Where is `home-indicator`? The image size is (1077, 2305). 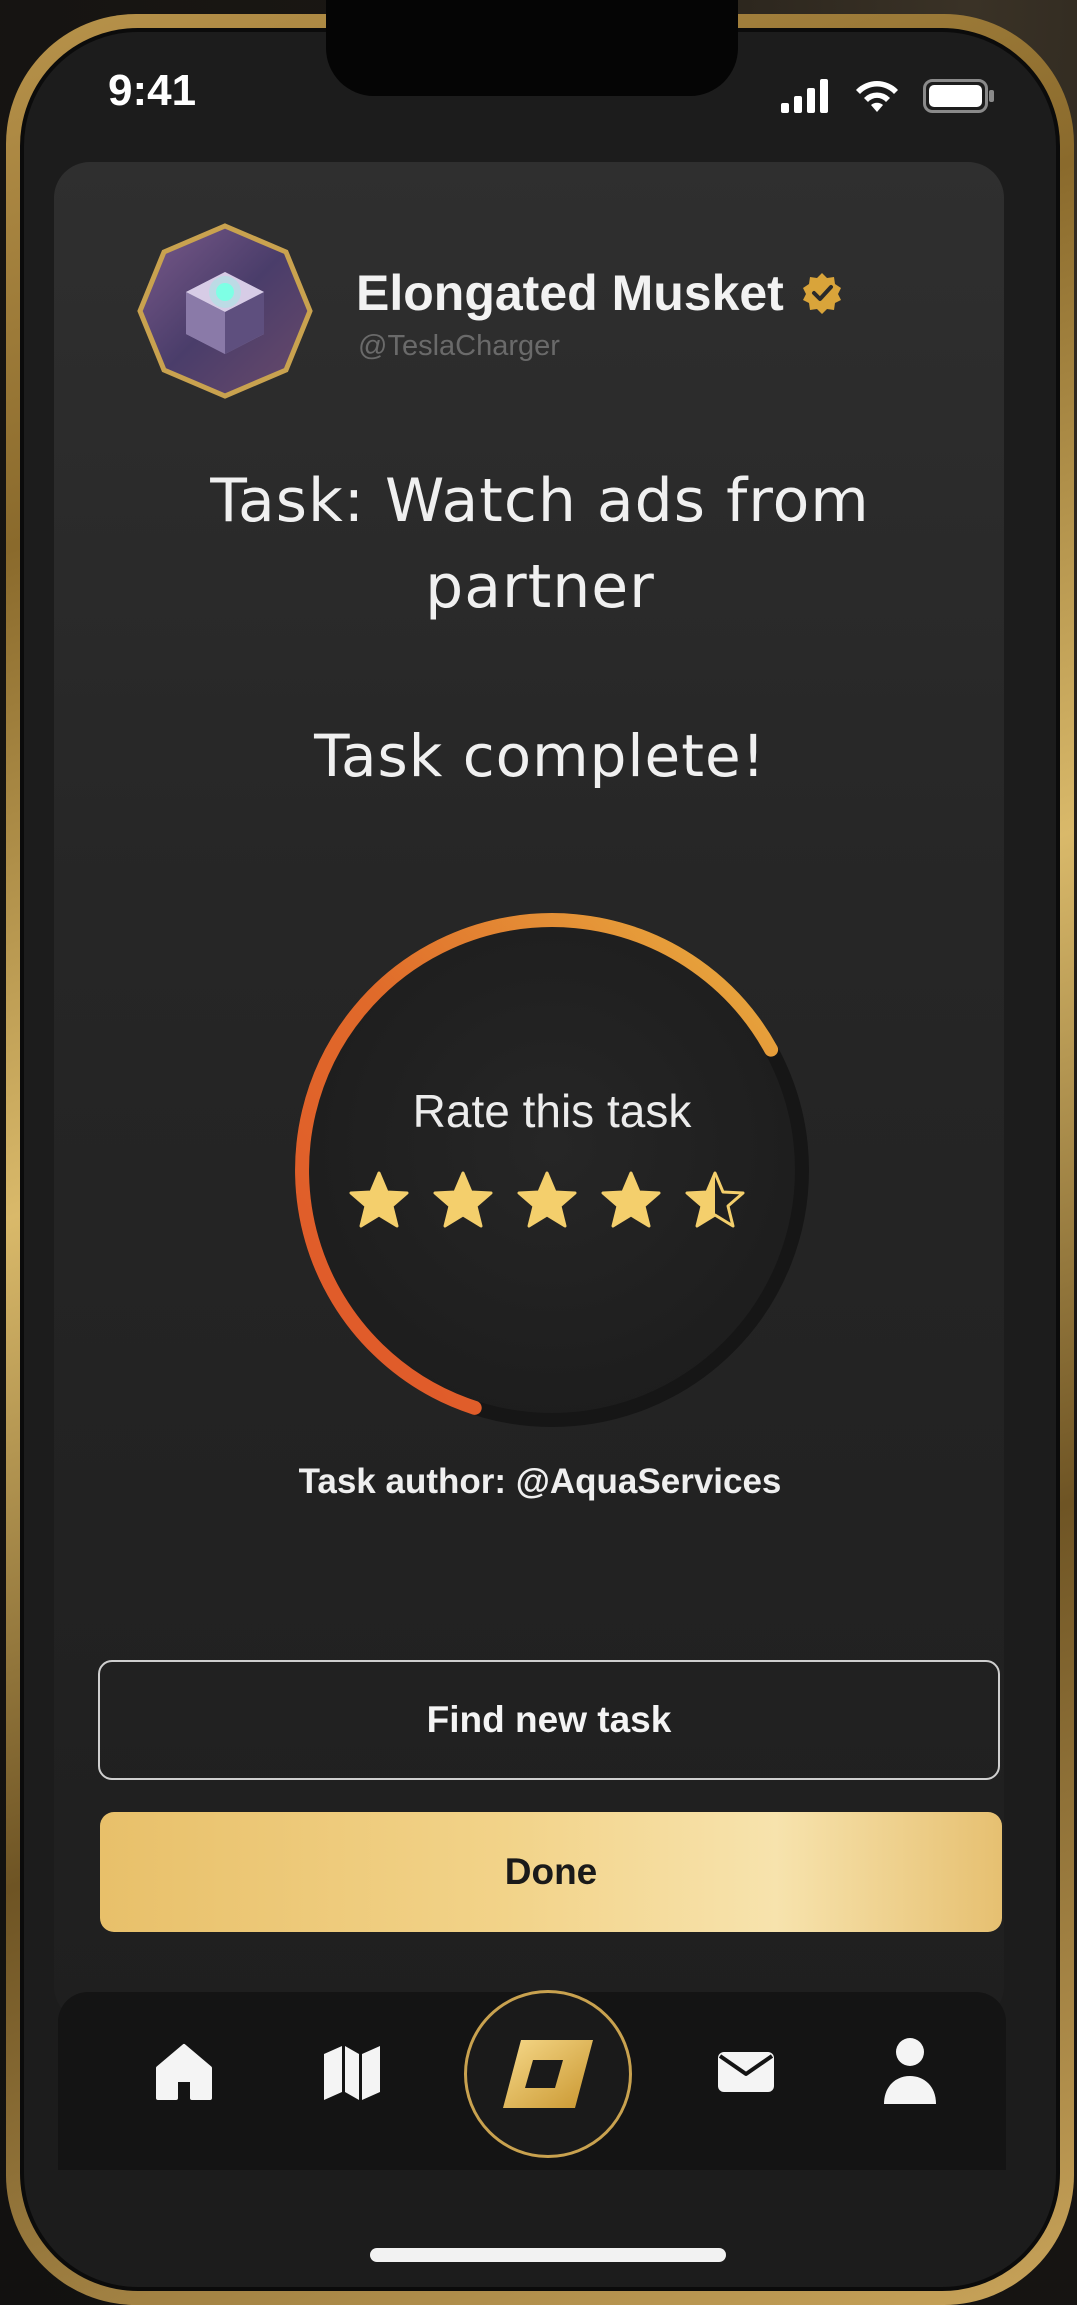 home-indicator is located at coordinates (548, 2255).